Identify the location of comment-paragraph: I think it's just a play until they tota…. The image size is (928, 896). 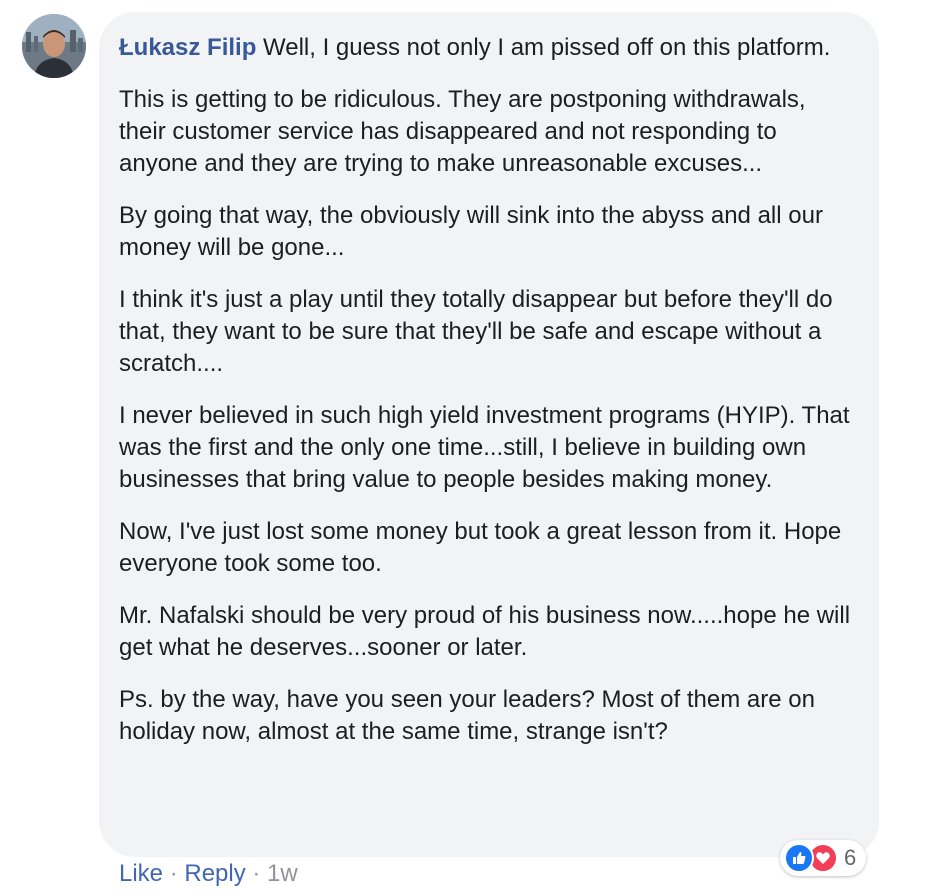
(476, 331).